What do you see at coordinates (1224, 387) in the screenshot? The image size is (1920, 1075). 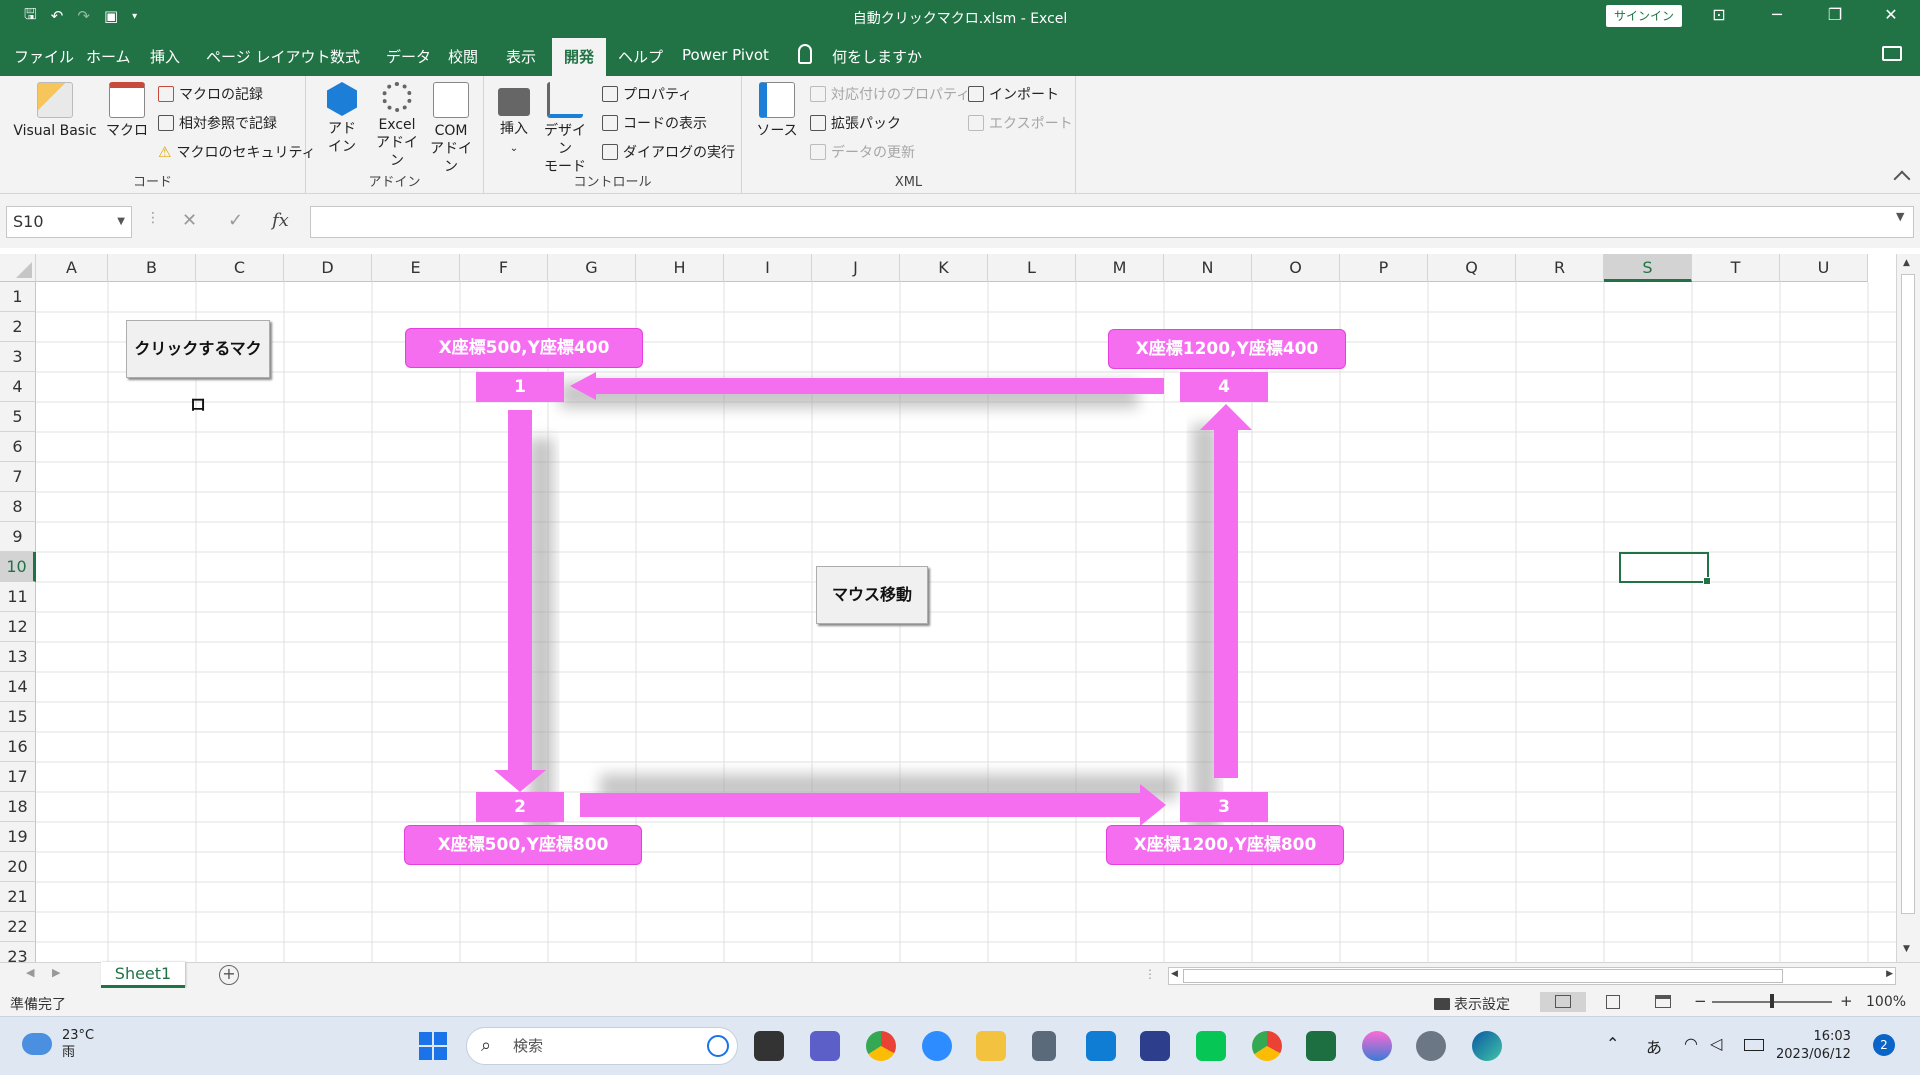 I see `point-number-4: 4` at bounding box center [1224, 387].